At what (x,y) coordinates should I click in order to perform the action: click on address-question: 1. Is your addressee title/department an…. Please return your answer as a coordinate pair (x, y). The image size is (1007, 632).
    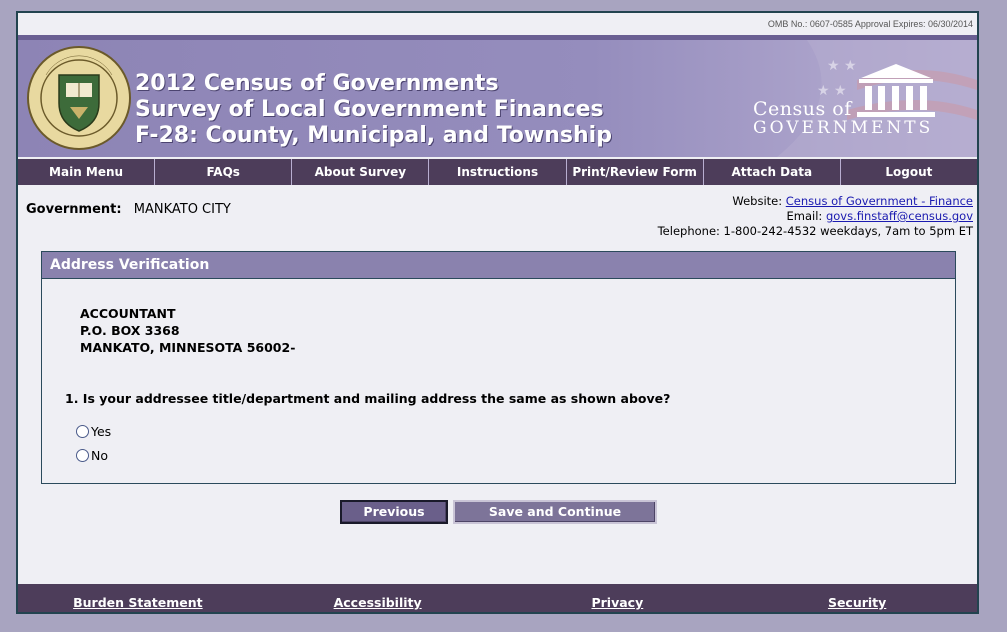
    Looking at the image, I should click on (368, 398).